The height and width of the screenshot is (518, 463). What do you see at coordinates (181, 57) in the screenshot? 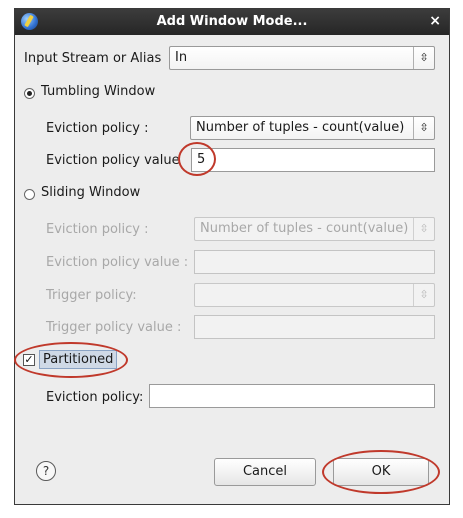
I see `input-stream-value: In` at bounding box center [181, 57].